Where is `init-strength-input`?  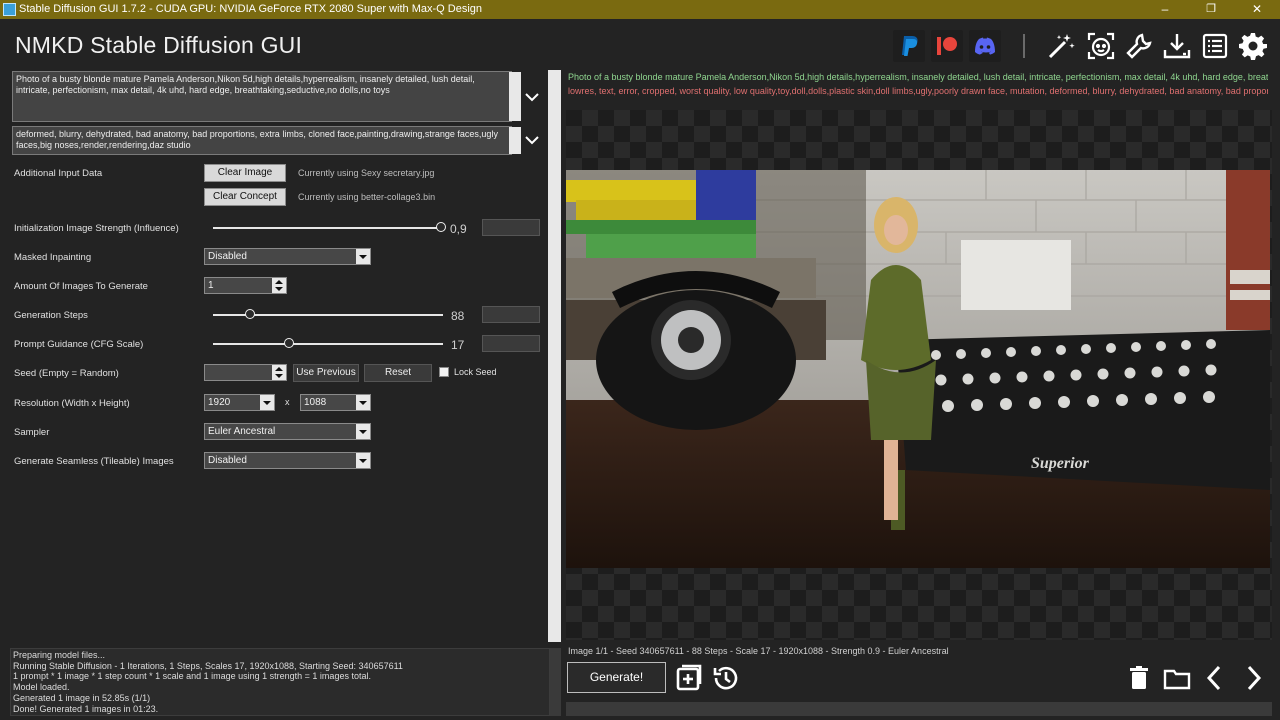 init-strength-input is located at coordinates (511, 227).